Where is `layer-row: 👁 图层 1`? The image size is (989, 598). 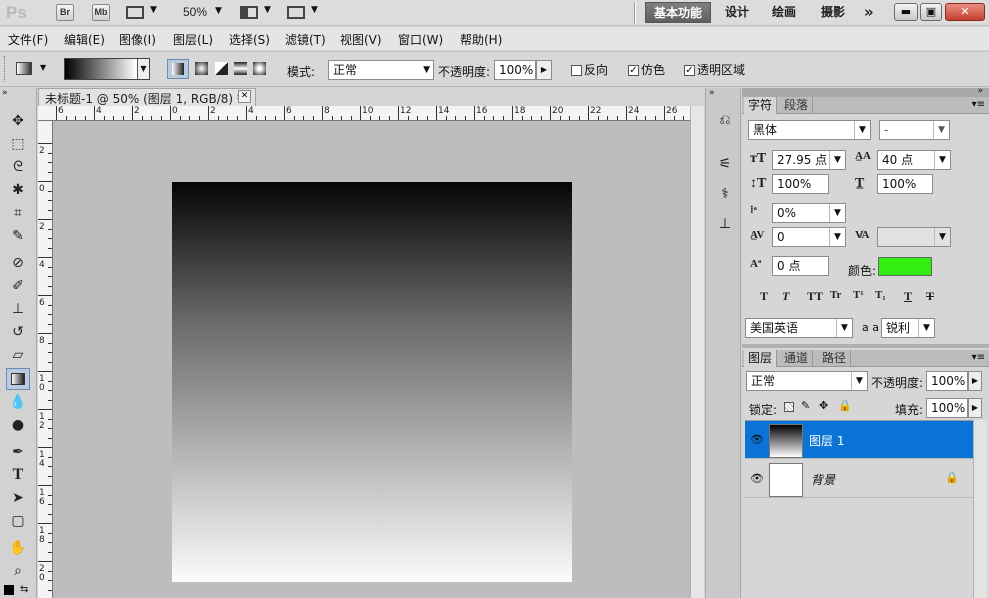 layer-row: 👁 图层 1 is located at coordinates (859, 440).